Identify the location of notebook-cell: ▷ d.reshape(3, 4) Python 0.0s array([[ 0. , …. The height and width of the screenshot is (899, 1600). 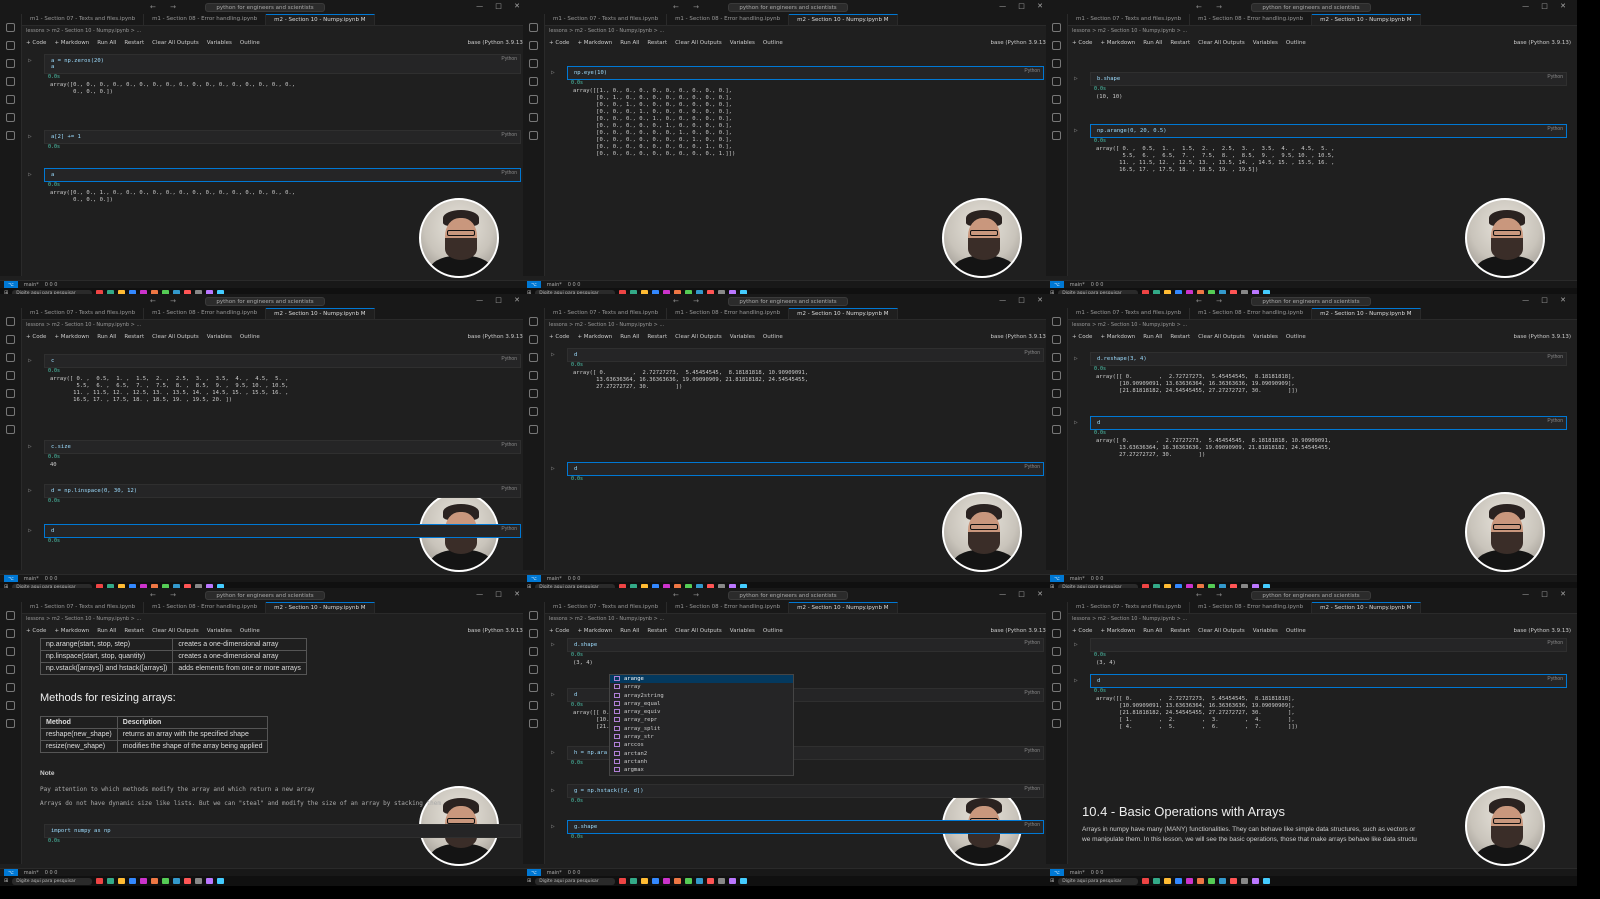
(1319, 374).